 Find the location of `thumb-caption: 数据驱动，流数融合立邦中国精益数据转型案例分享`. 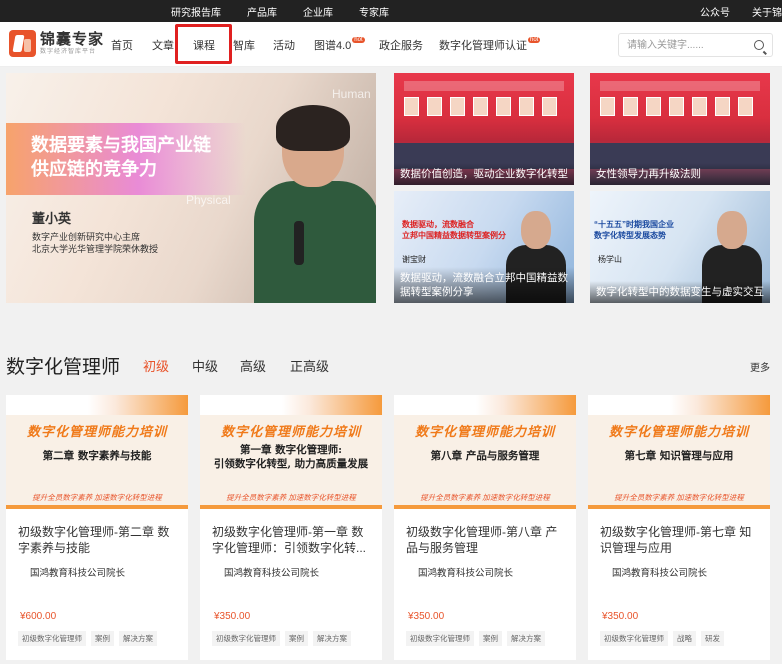

thumb-caption: 数据驱动，流数融合立邦中国精益数据转型案例分享 is located at coordinates (484, 285).